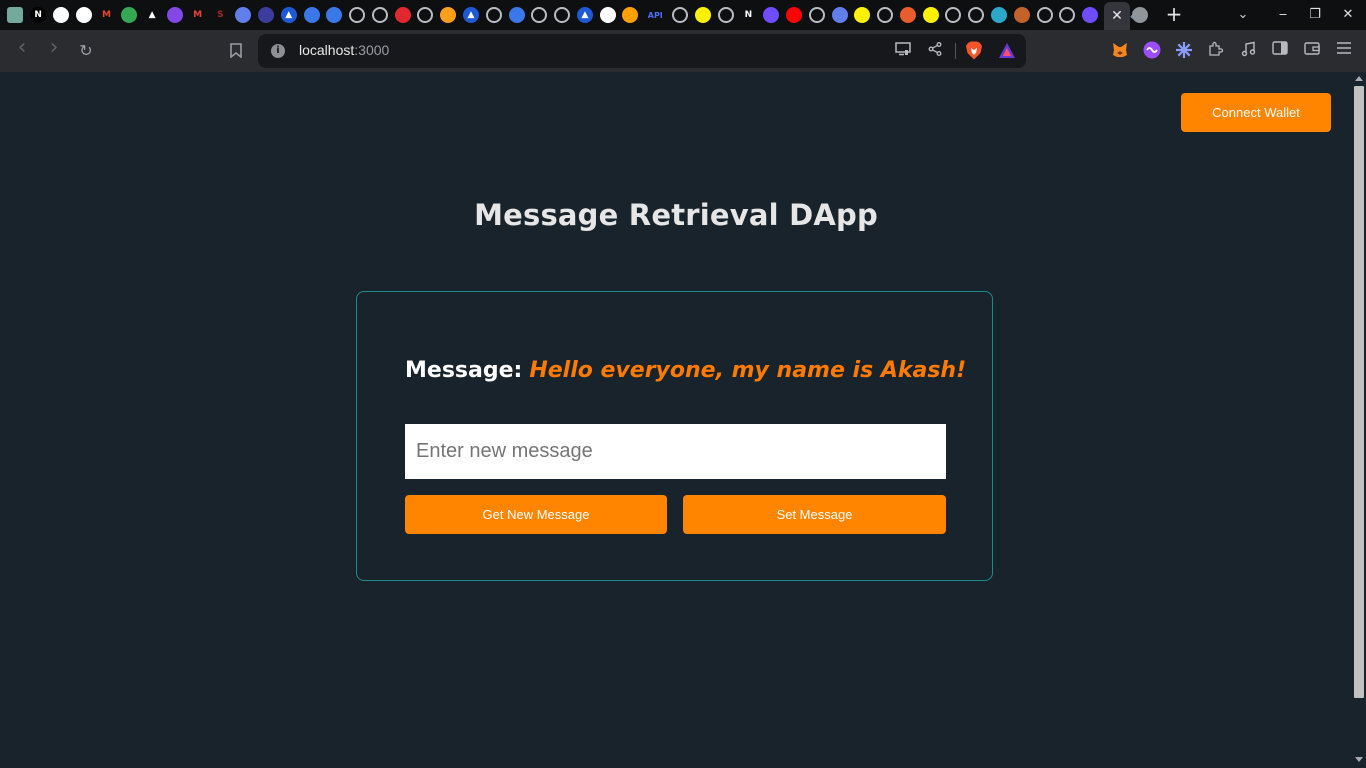  What do you see at coordinates (54, 48) in the screenshot?
I see `forward-button: ›` at bounding box center [54, 48].